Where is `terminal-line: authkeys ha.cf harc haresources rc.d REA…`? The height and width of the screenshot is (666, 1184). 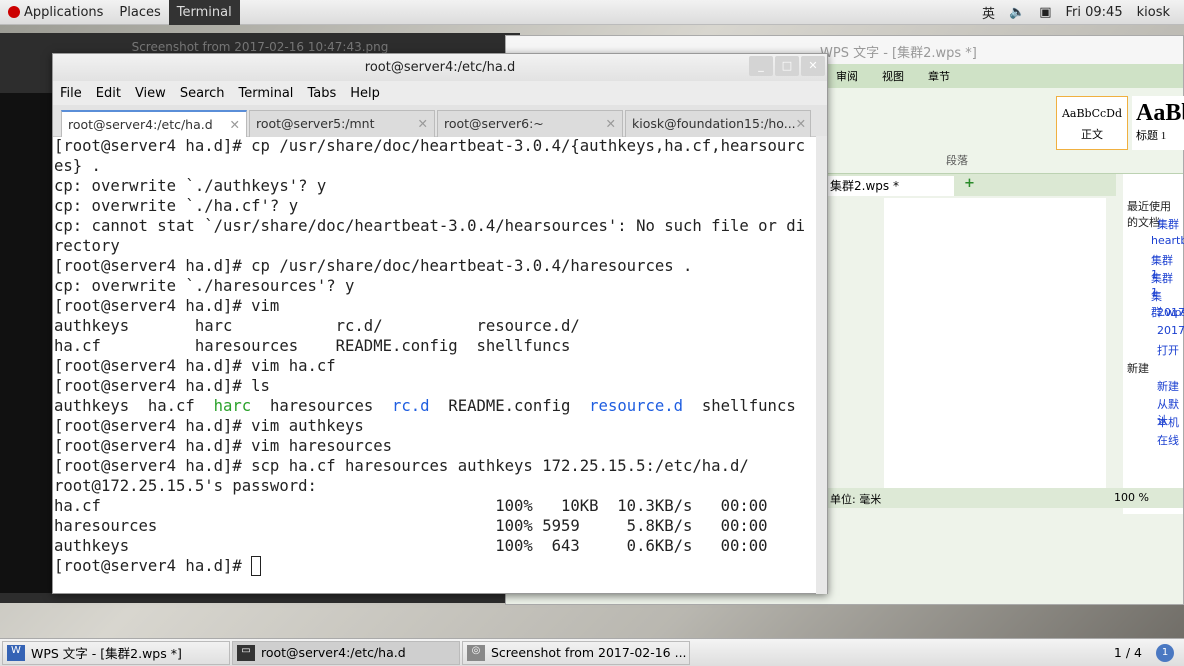 terminal-line: authkeys ha.cf harc haresources rc.d REA… is located at coordinates (436, 406).